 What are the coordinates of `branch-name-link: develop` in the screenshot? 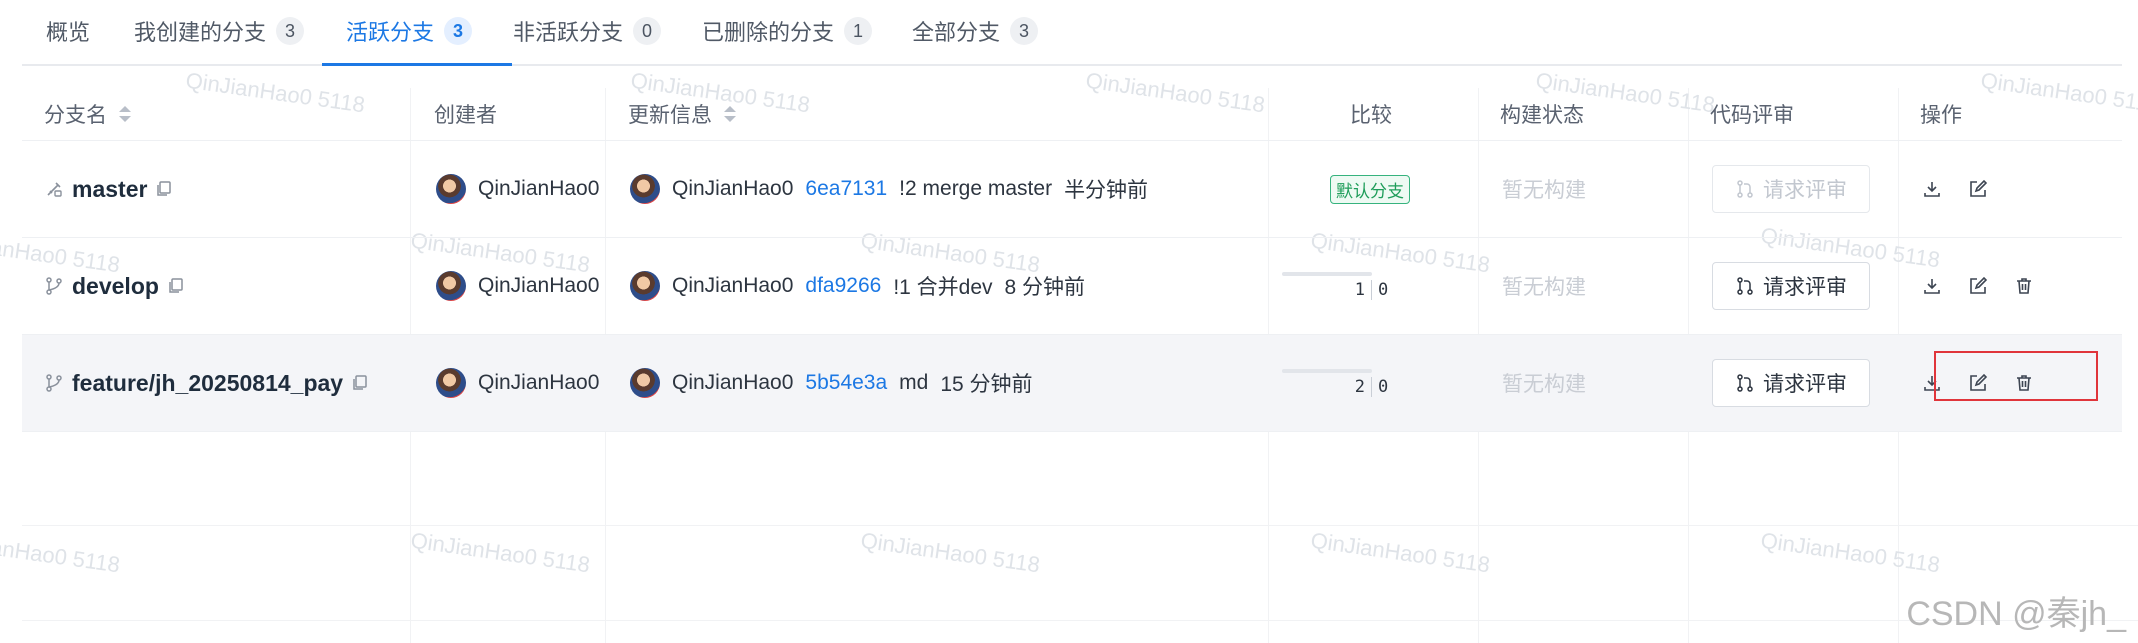 It's located at (115, 286).